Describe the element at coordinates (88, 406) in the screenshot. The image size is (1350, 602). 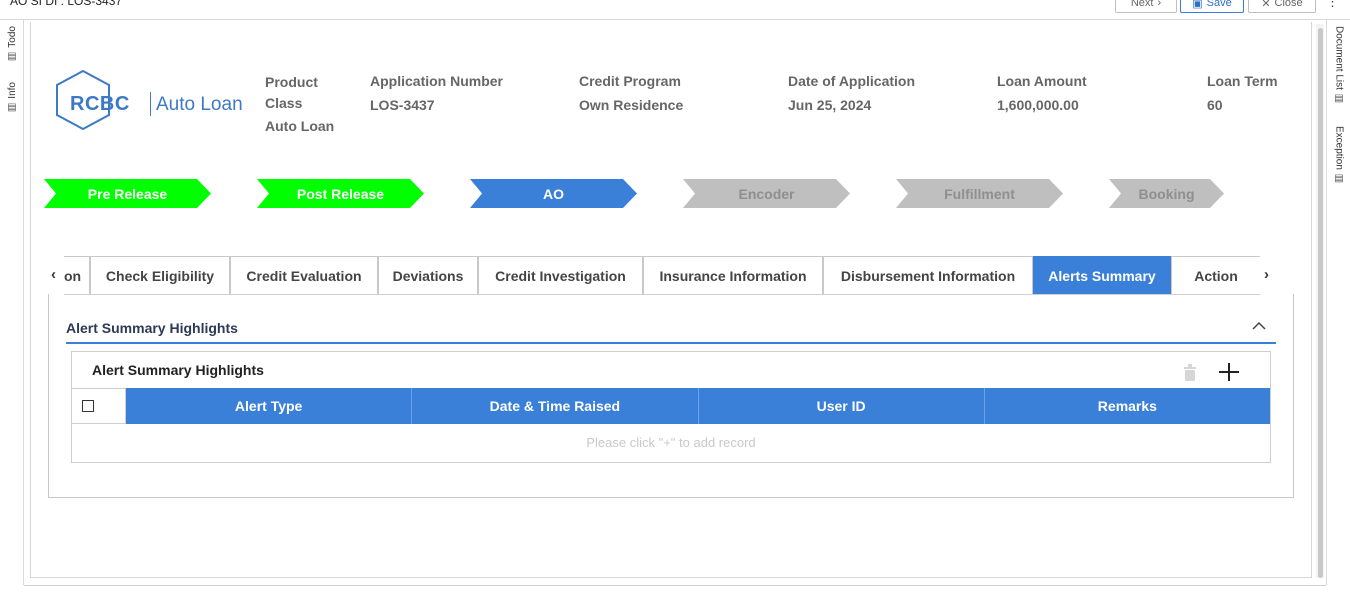
I see `select-all-checkbox` at that location.